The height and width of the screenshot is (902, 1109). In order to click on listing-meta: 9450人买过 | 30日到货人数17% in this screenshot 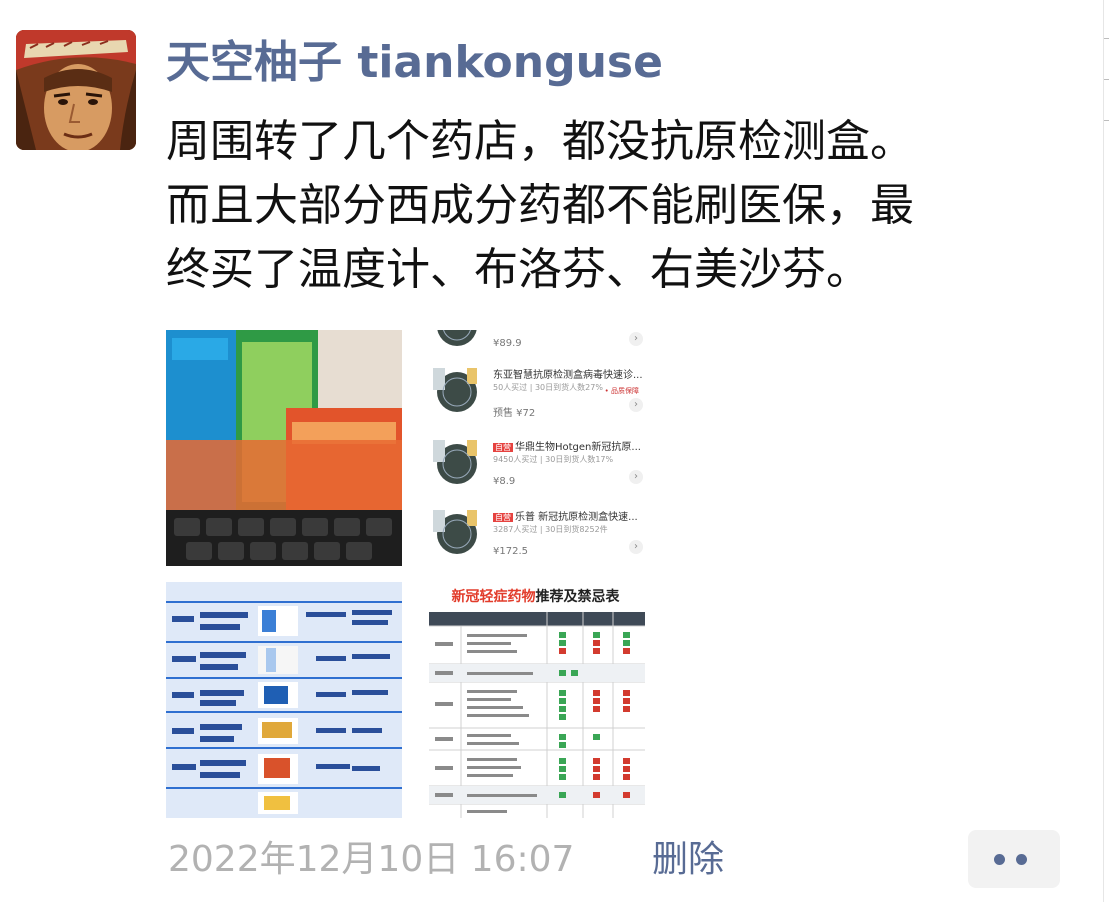, I will do `click(553, 459)`.